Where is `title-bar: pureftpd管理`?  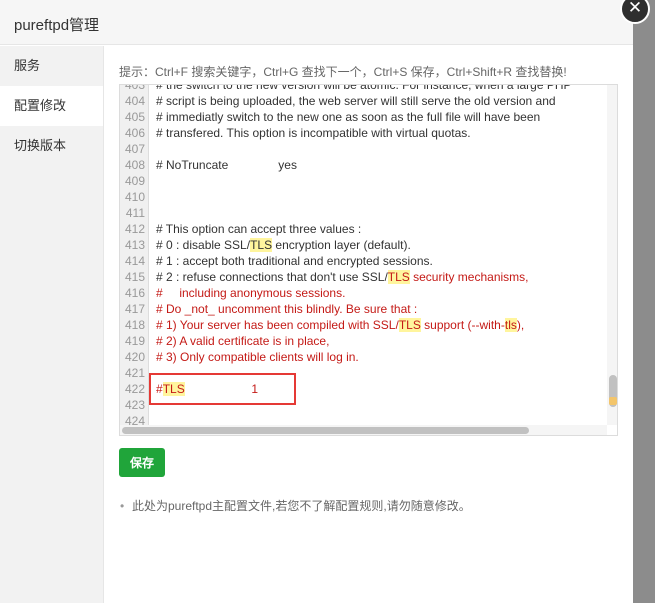 title-bar: pureftpd管理 is located at coordinates (316, 22).